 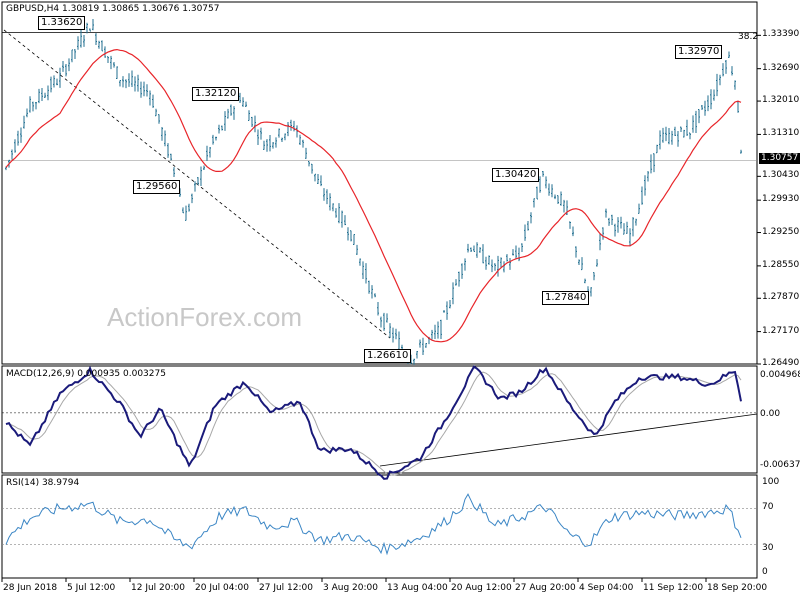 I want to click on macd-tick-bottom: -0.006372, so click(x=780, y=465).